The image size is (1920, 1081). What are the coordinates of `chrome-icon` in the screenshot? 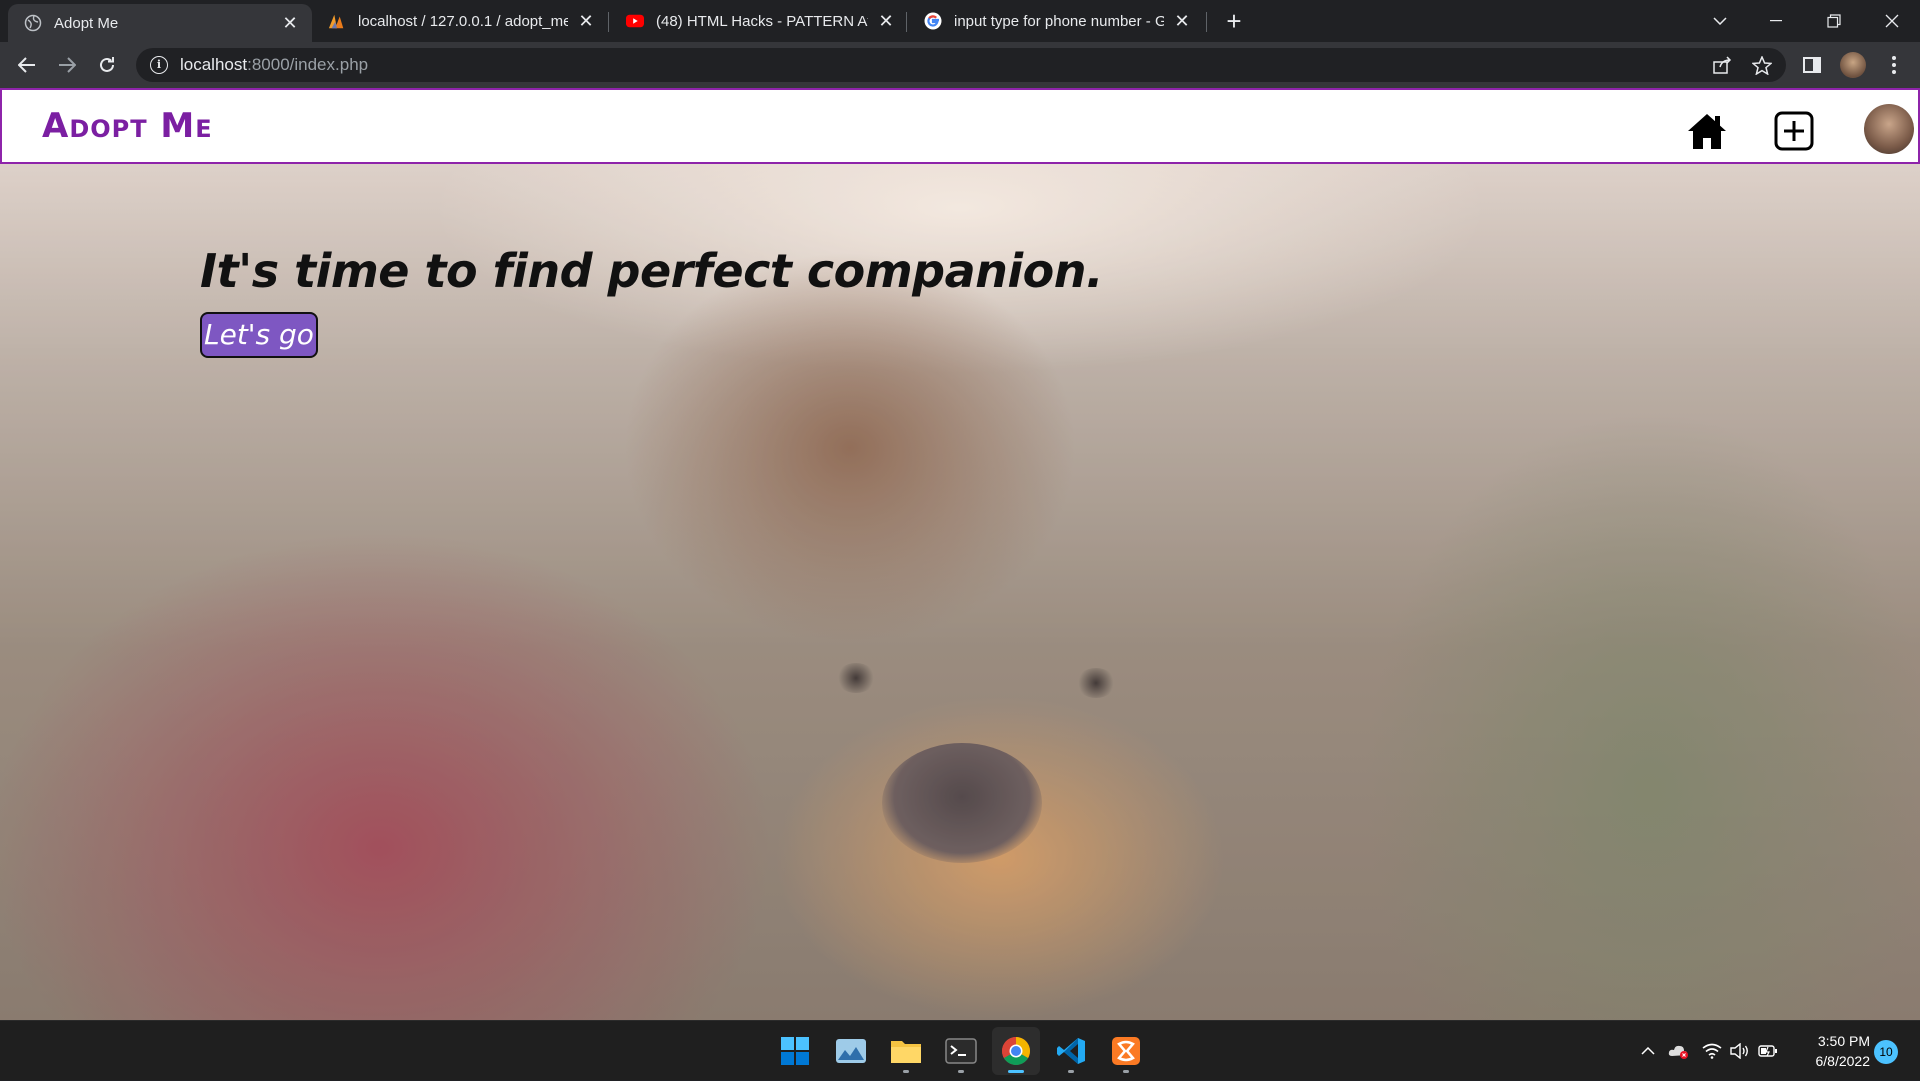 It's located at (1016, 1051).